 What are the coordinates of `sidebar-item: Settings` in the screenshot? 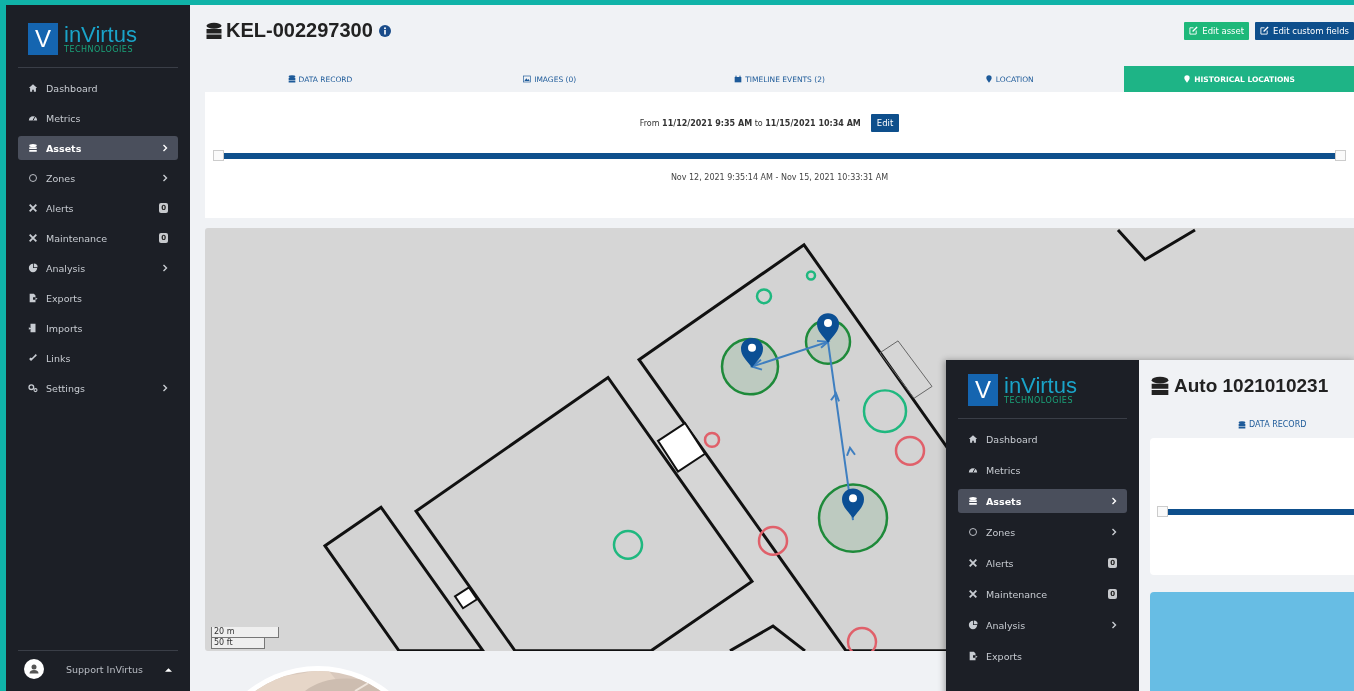 It's located at (98, 388).